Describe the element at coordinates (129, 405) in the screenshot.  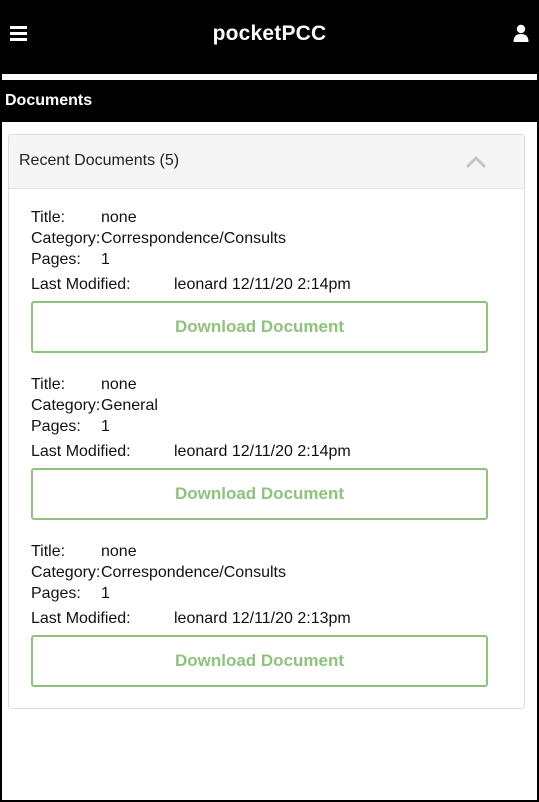
I see `document-category-value: General` at that location.